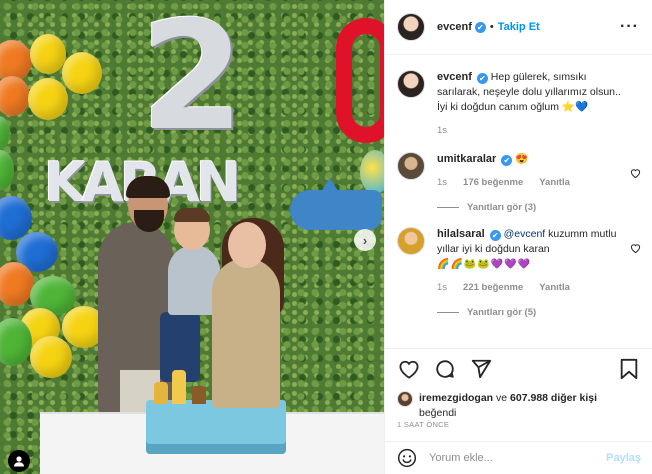  What do you see at coordinates (481, 369) in the screenshot?
I see `share-send-icon` at bounding box center [481, 369].